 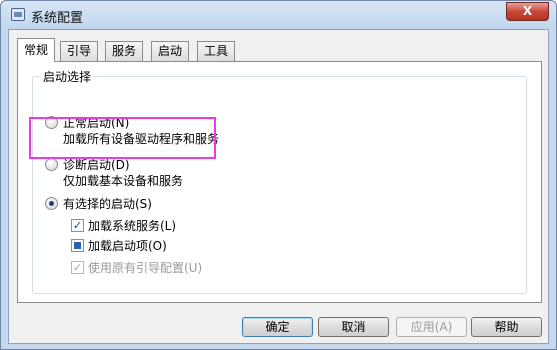 What do you see at coordinates (57, 18) in the screenshot?
I see `window-title: 系统配置` at bounding box center [57, 18].